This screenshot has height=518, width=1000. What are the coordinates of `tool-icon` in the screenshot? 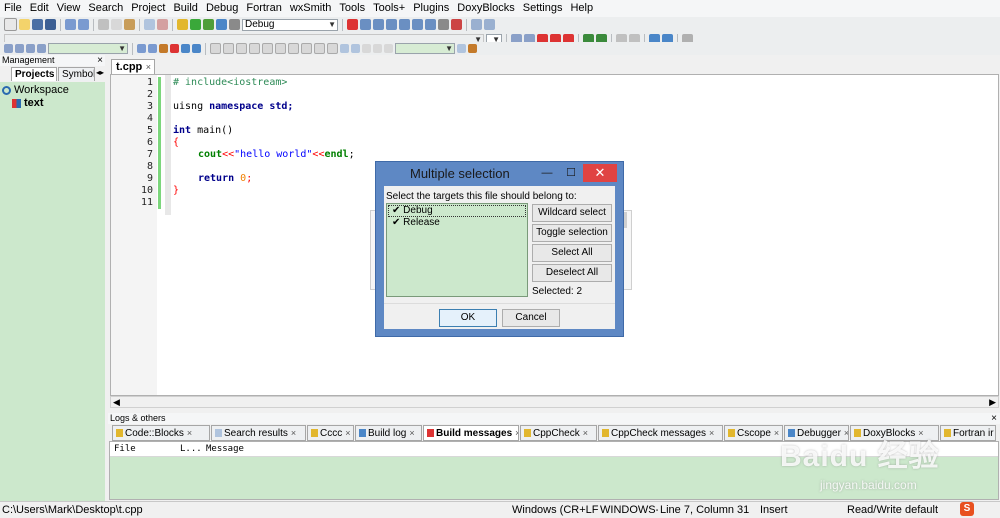 It's located at (185, 48).